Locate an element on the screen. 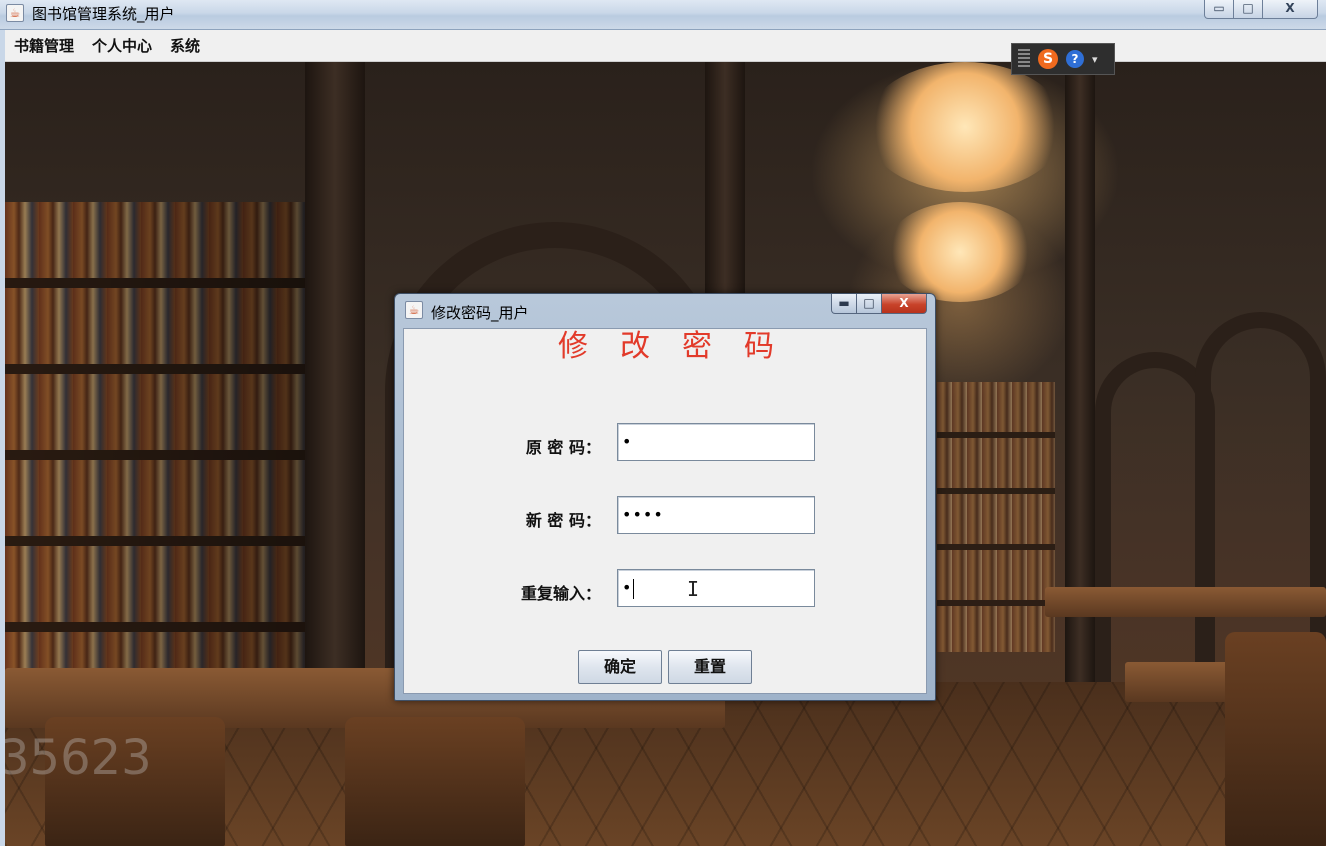 Image resolution: width=1326 pixels, height=846 pixels. drag-grip-icon is located at coordinates (1024, 59).